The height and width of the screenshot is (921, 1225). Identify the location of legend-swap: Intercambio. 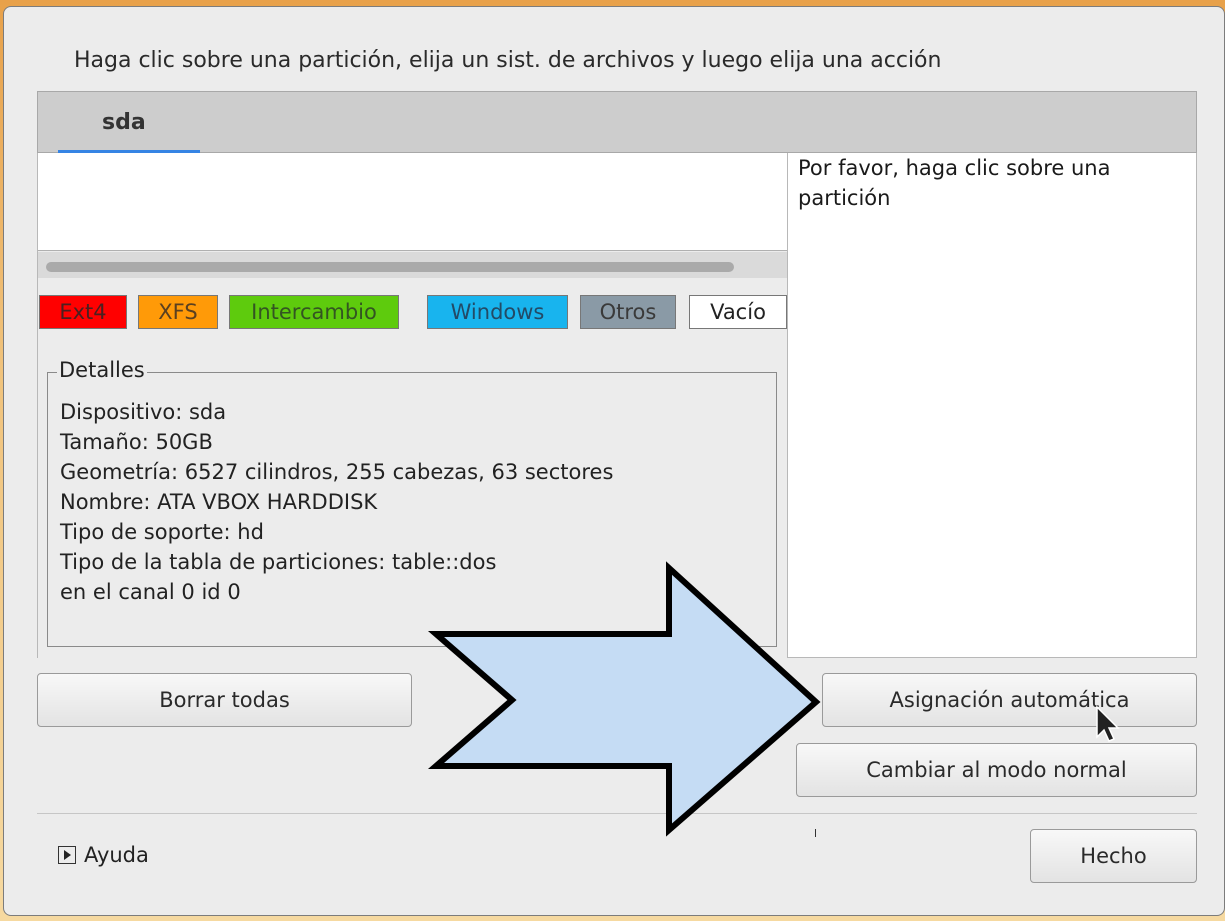
(314, 312).